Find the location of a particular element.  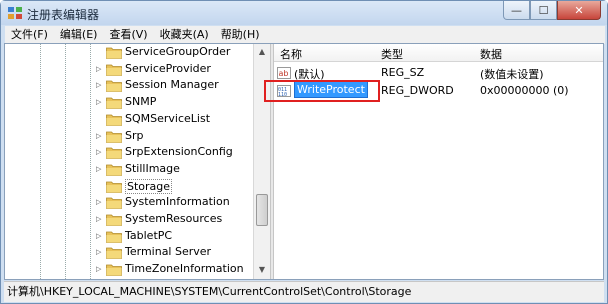

red-highlight-box is located at coordinates (322, 91).